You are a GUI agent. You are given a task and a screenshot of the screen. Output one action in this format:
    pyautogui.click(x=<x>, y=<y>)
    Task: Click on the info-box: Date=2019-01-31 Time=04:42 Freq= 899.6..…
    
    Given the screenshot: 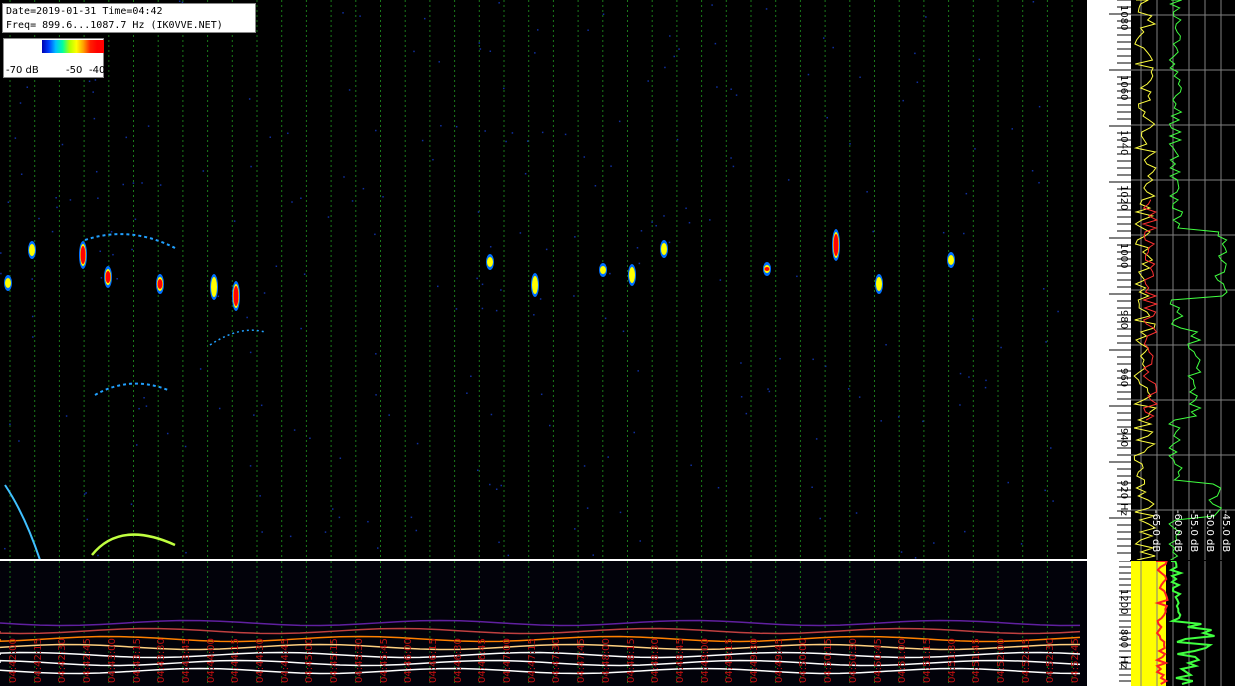 What is the action you would take?
    pyautogui.click(x=129, y=18)
    